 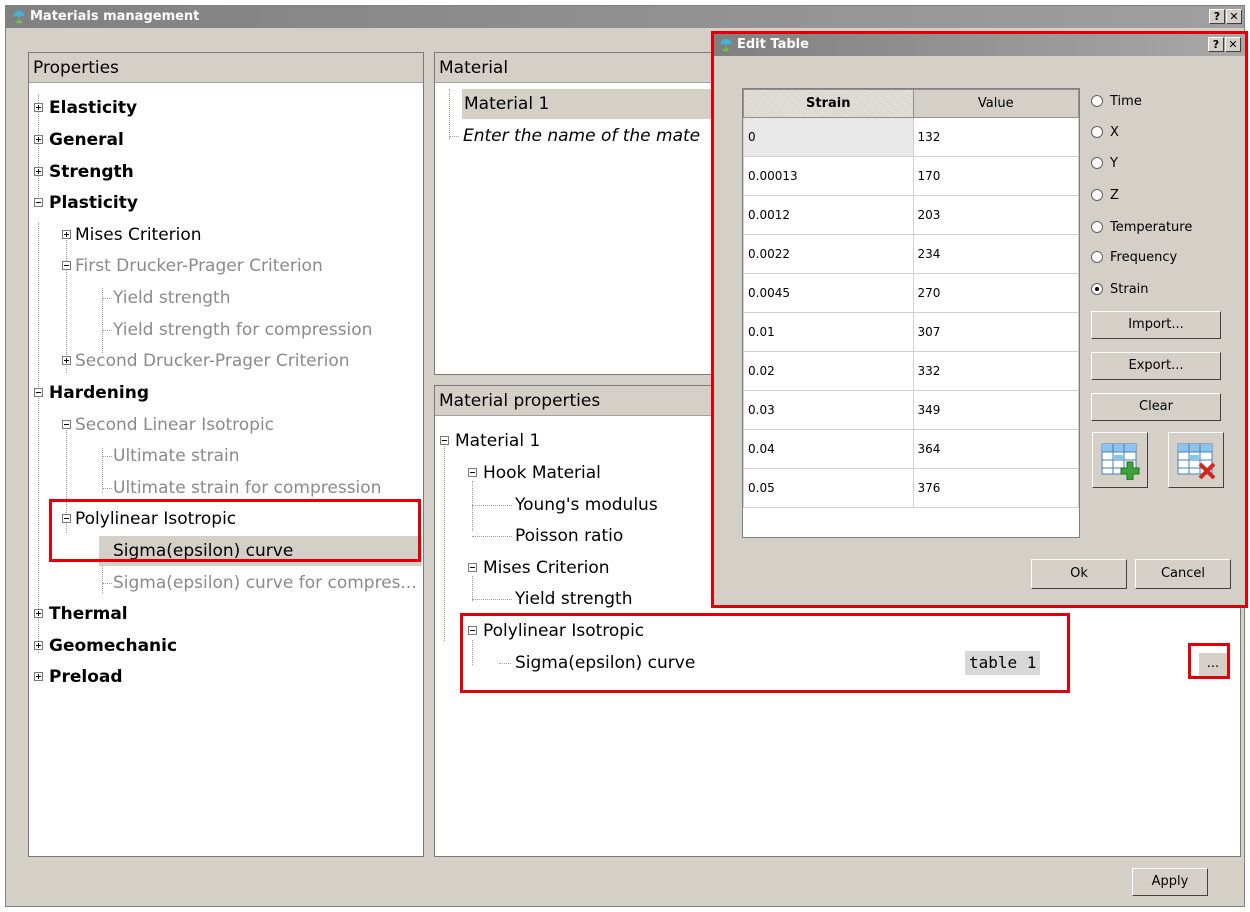 I want to click on column-header-value: Value, so click(x=995, y=103).